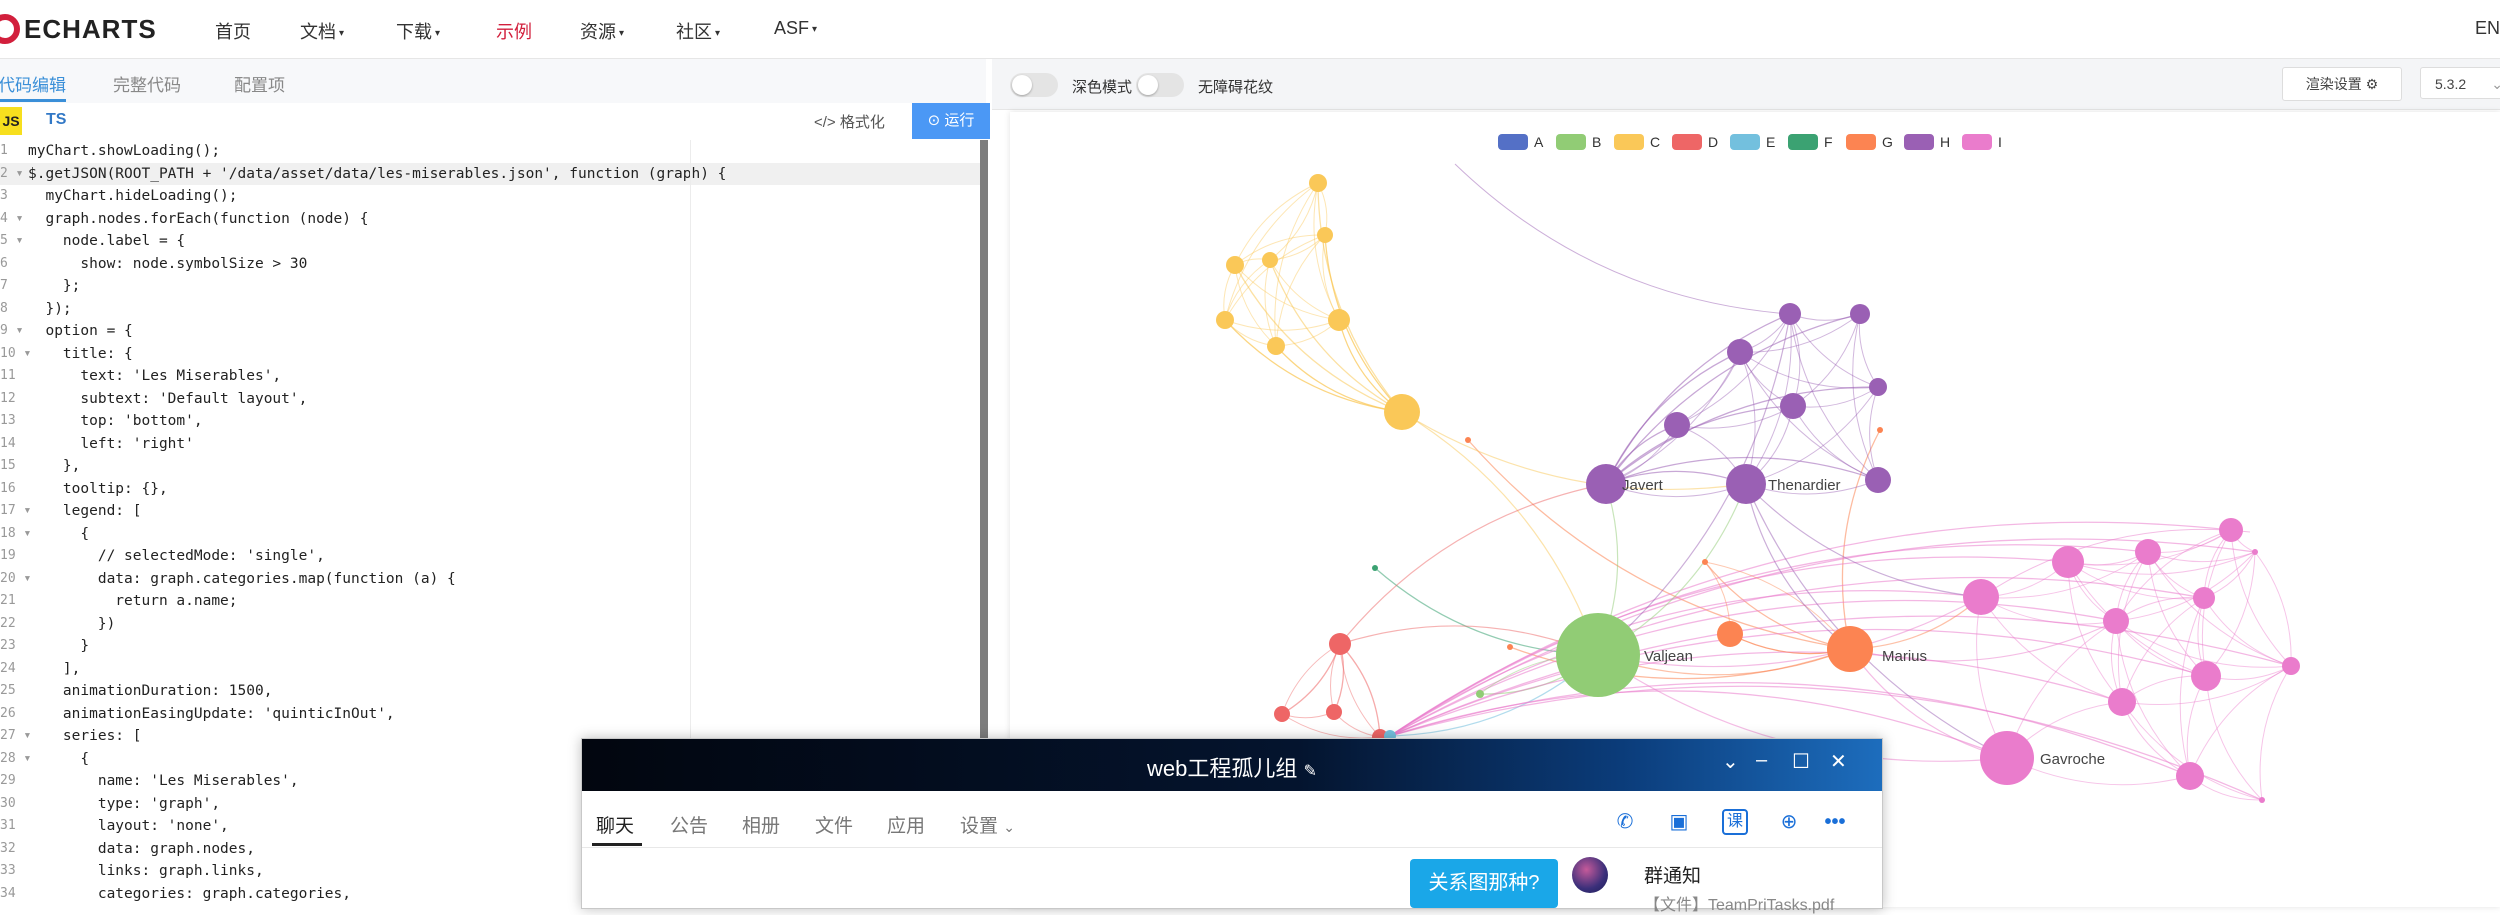 Image resolution: width=2500 pixels, height=915 pixels. Describe the element at coordinates (849, 121) in the screenshot. I see `format-button: </> 格式化` at that location.